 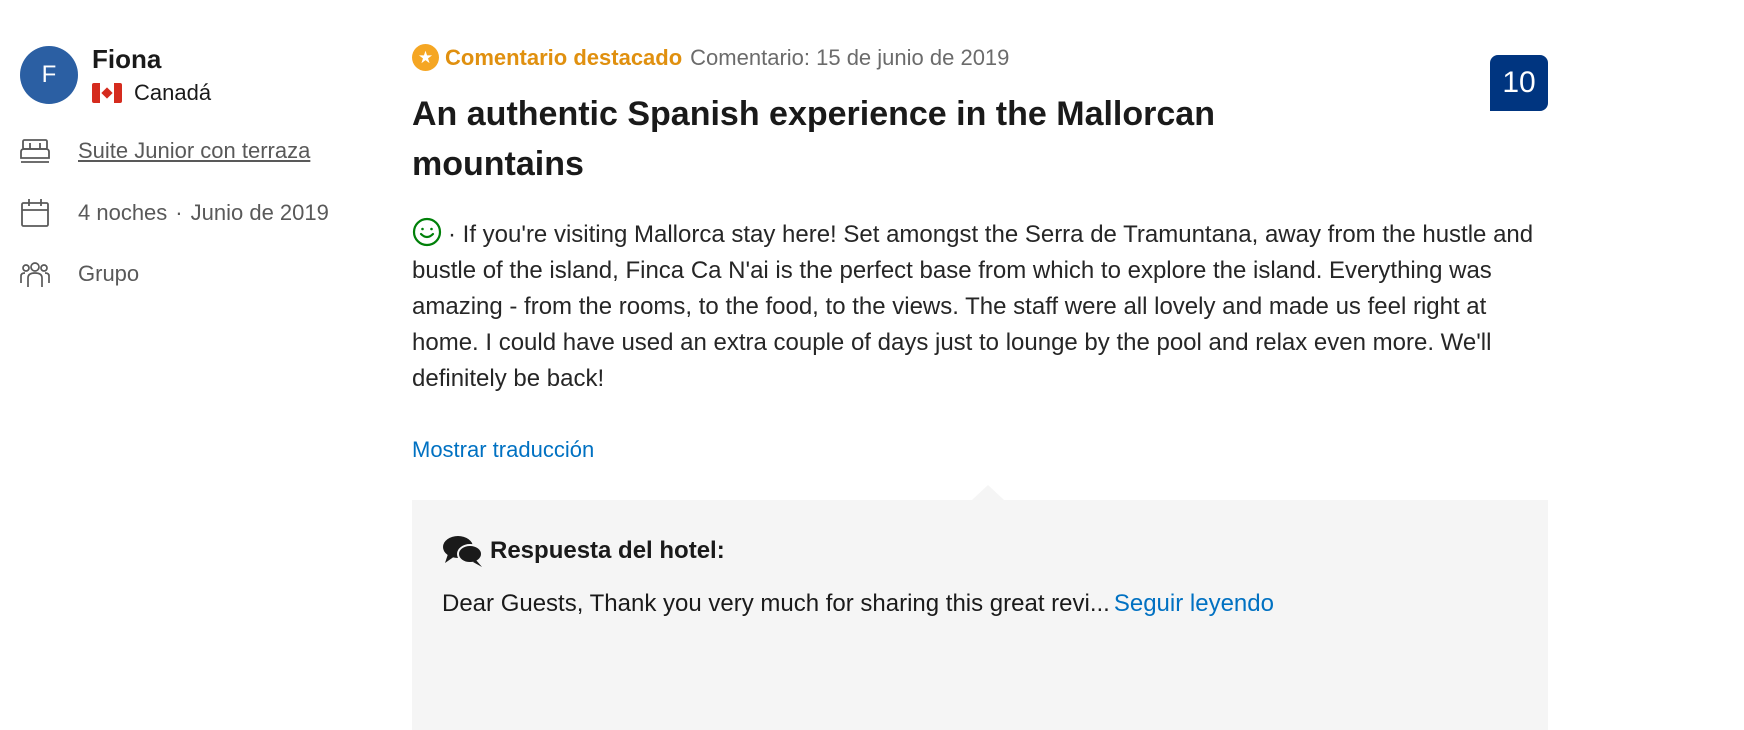 What do you see at coordinates (35, 213) in the screenshot?
I see `calendar-icon` at bounding box center [35, 213].